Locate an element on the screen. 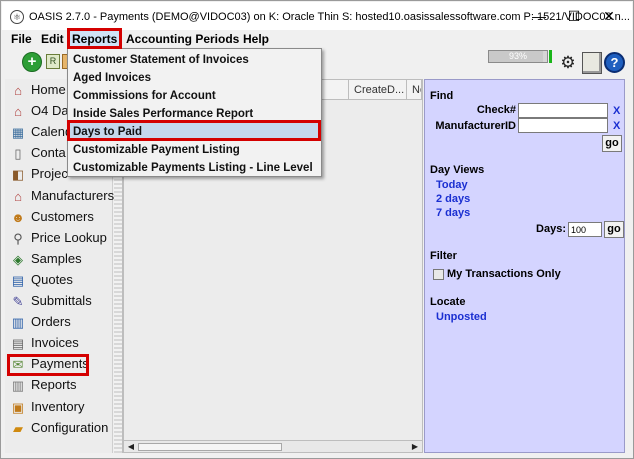  reports-icon: ▥ is located at coordinates (18, 386).